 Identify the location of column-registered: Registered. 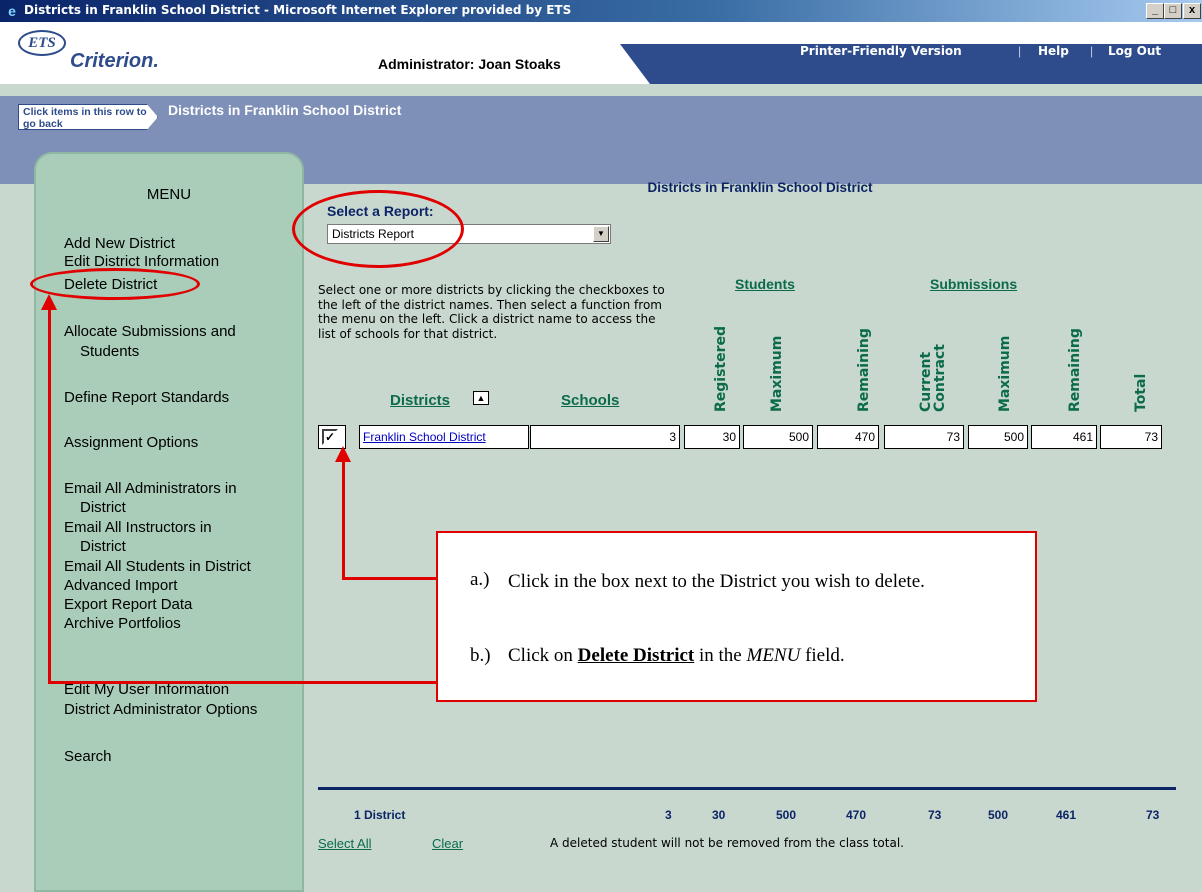
(721, 368).